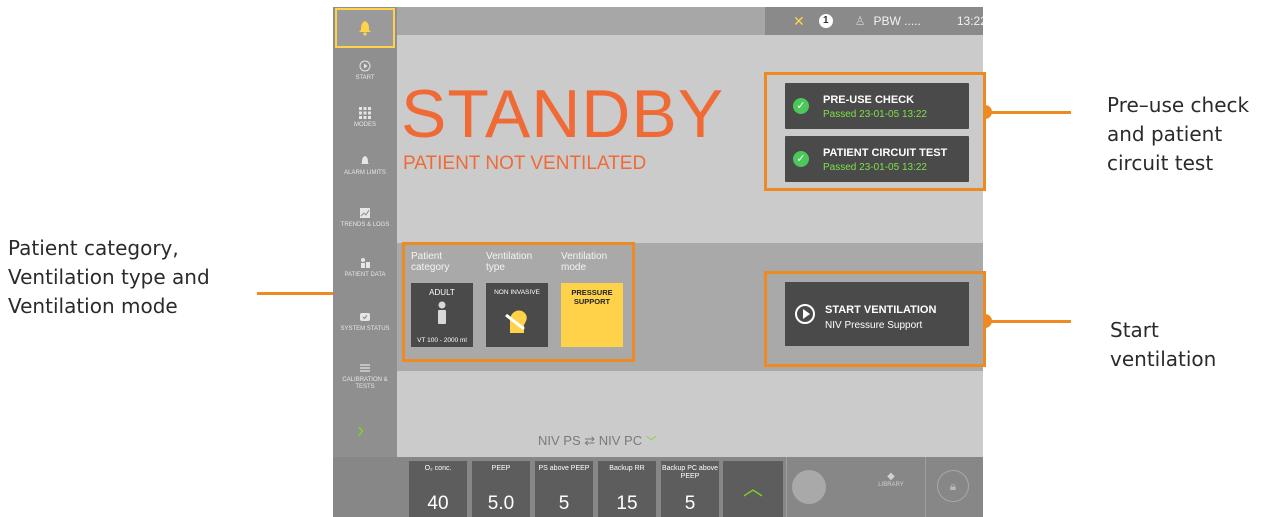  I want to click on highlight-checks, so click(875, 131).